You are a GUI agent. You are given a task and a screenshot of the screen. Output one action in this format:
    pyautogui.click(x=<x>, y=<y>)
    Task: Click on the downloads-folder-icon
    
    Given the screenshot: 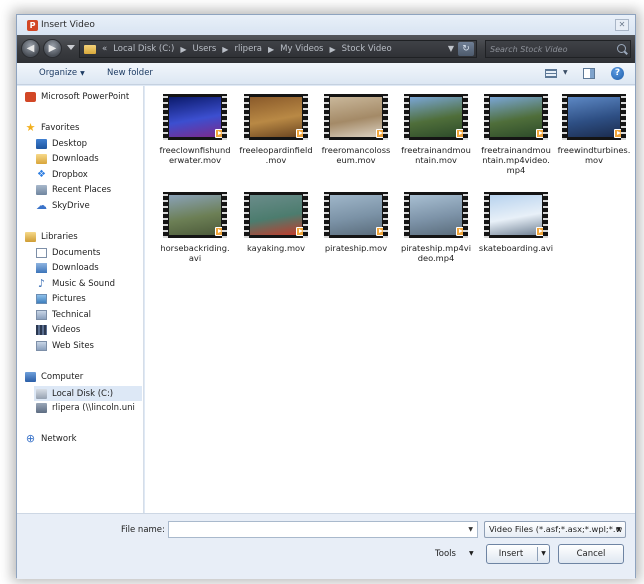 What is the action you would take?
    pyautogui.click(x=41, y=159)
    